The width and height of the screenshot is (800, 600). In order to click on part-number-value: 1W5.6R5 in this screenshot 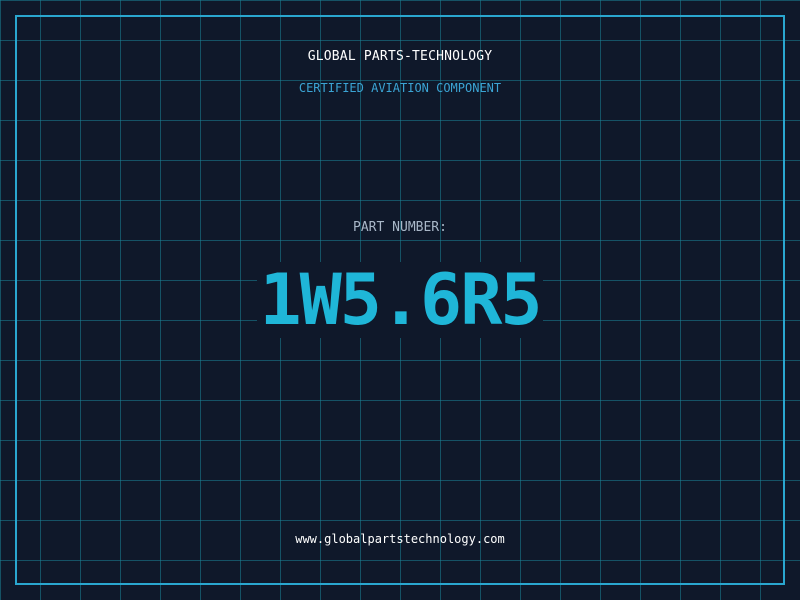, I will do `click(400, 300)`.